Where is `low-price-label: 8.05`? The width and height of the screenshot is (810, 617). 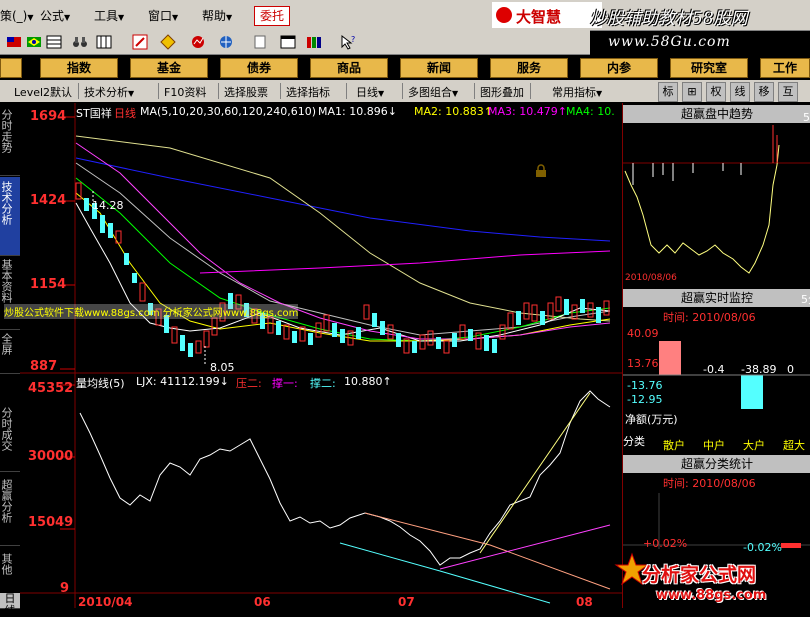 low-price-label: 8.05 is located at coordinates (222, 367).